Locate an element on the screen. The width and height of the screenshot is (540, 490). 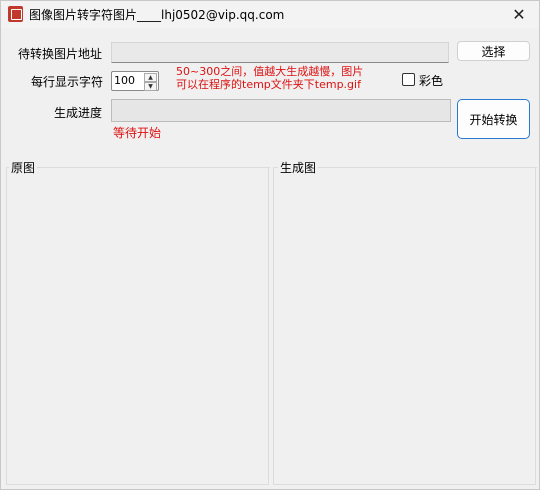
start-button: 开始转换 is located at coordinates (493, 119).